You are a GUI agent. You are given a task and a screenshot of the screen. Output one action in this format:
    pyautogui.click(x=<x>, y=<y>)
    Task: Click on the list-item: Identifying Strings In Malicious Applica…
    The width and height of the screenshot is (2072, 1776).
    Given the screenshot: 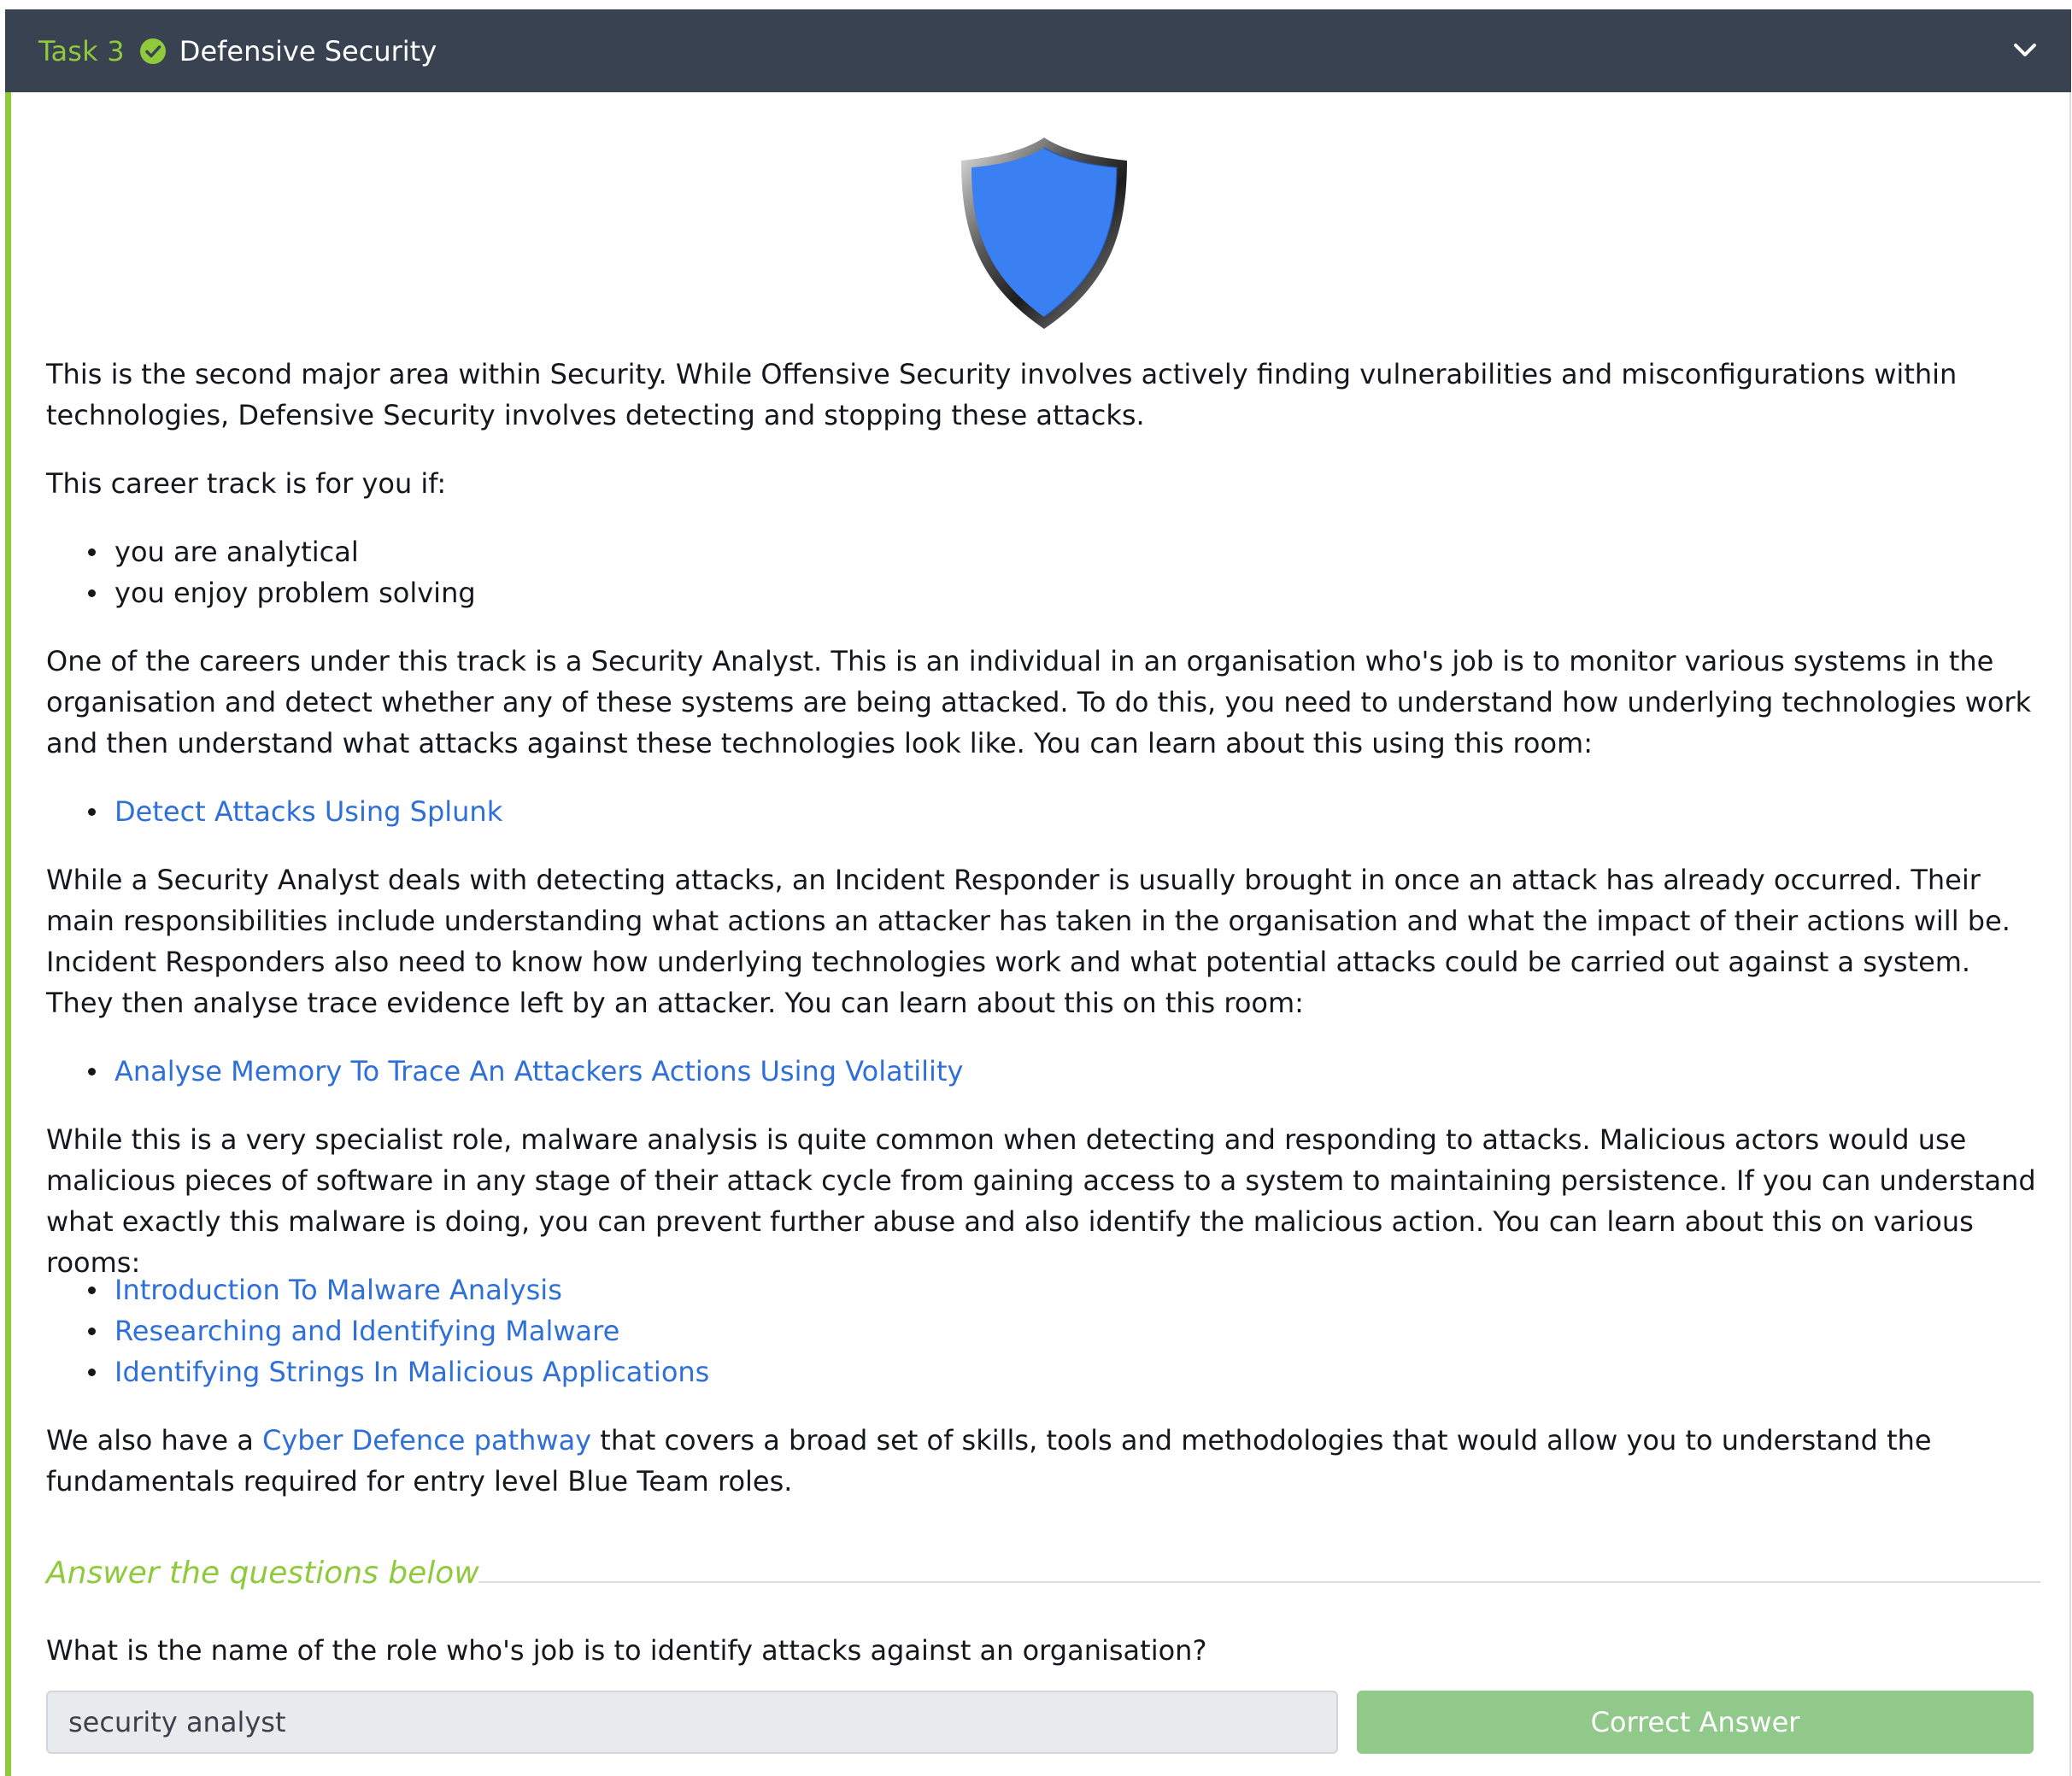 What is the action you would take?
    pyautogui.click(x=377, y=1371)
    